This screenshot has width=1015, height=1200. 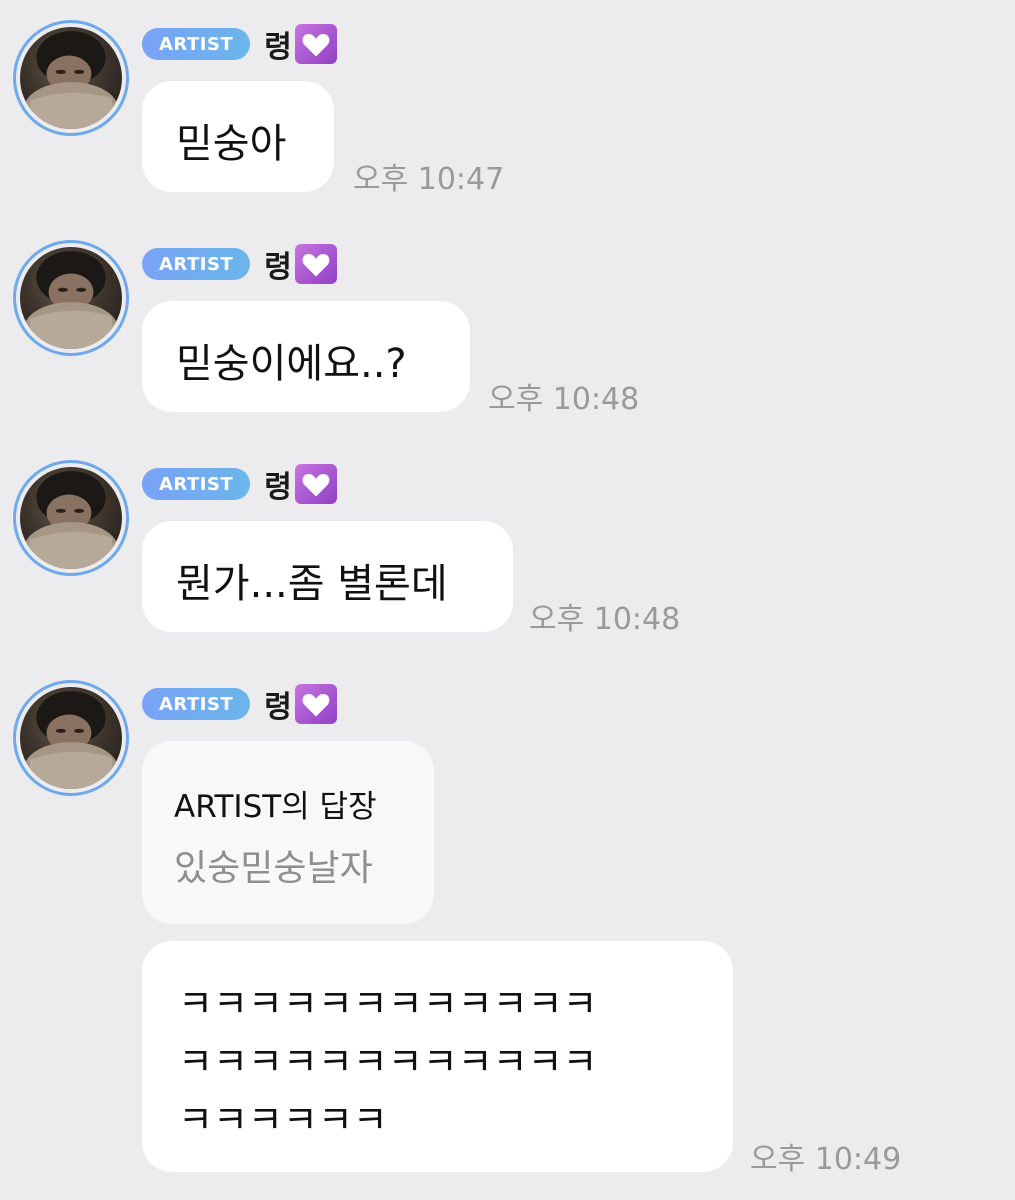 I want to click on message-bubble: 믿숭아, so click(x=238, y=136).